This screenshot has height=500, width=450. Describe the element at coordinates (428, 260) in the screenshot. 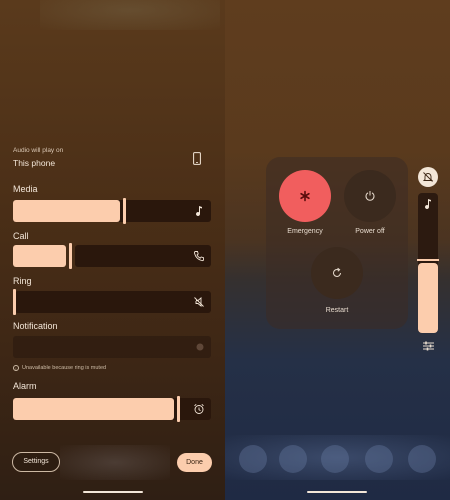

I see `side-volume-handle` at that location.